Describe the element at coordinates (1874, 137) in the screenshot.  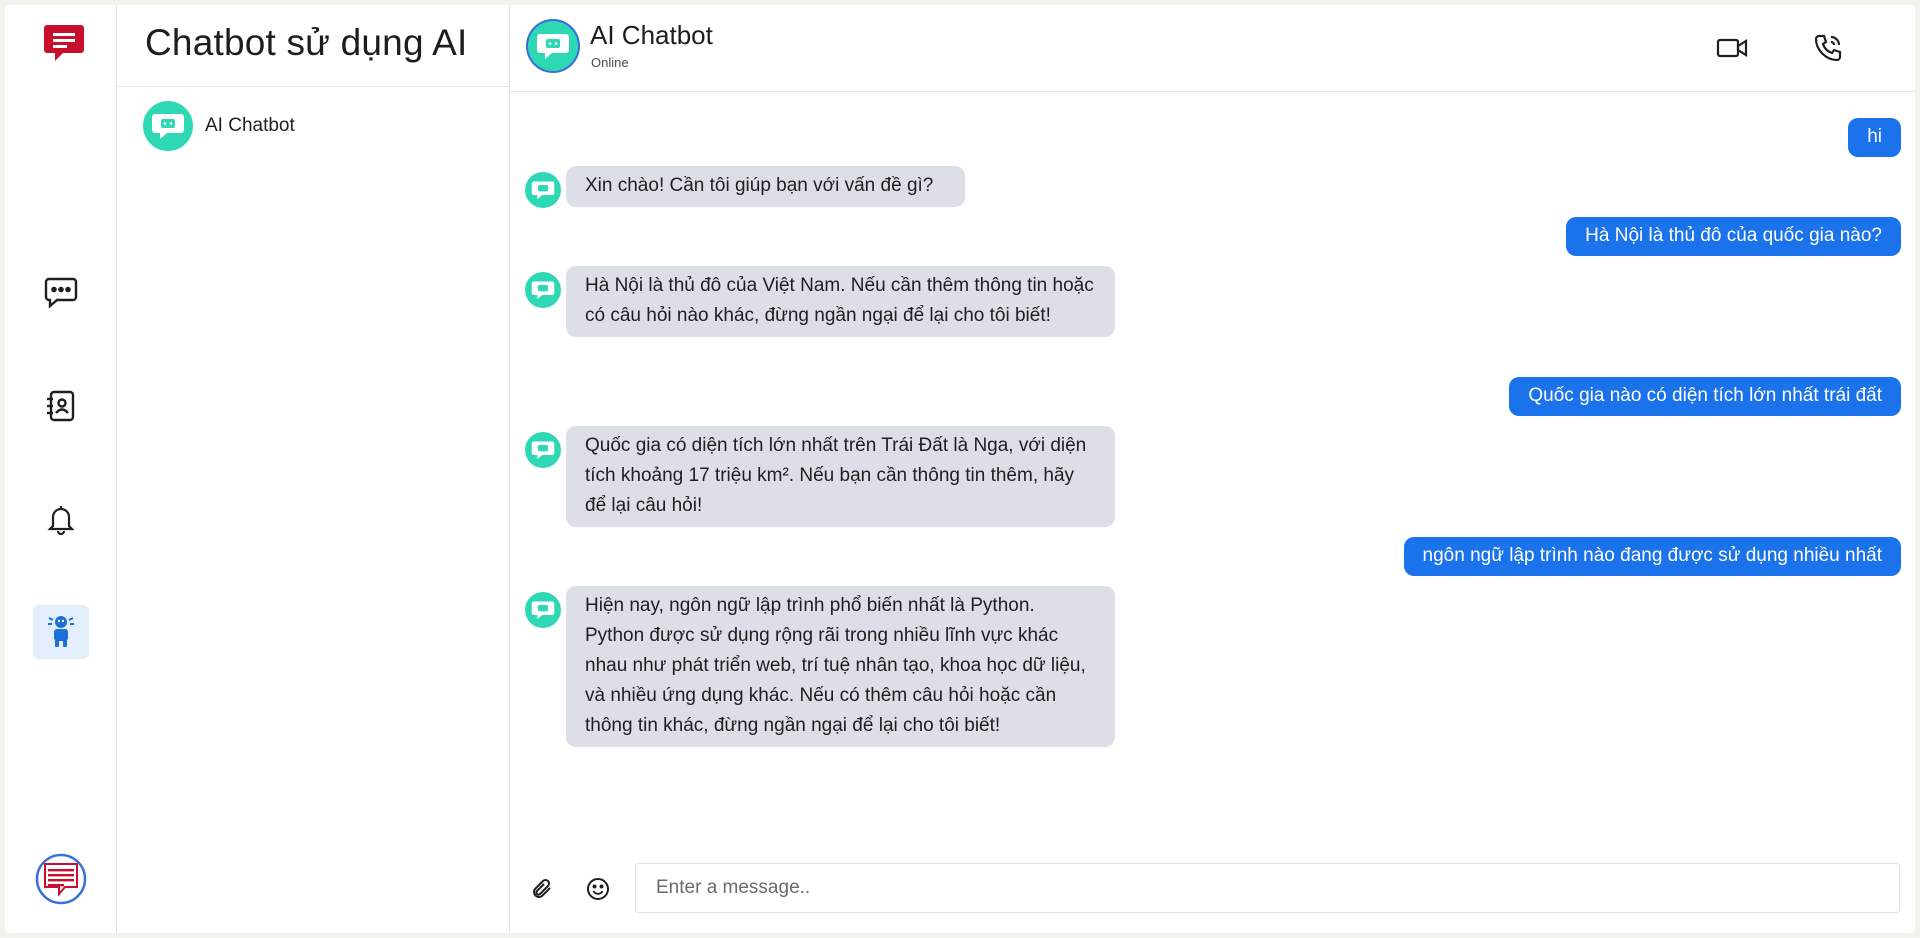
I see `user-message-bubble: hi` at that location.